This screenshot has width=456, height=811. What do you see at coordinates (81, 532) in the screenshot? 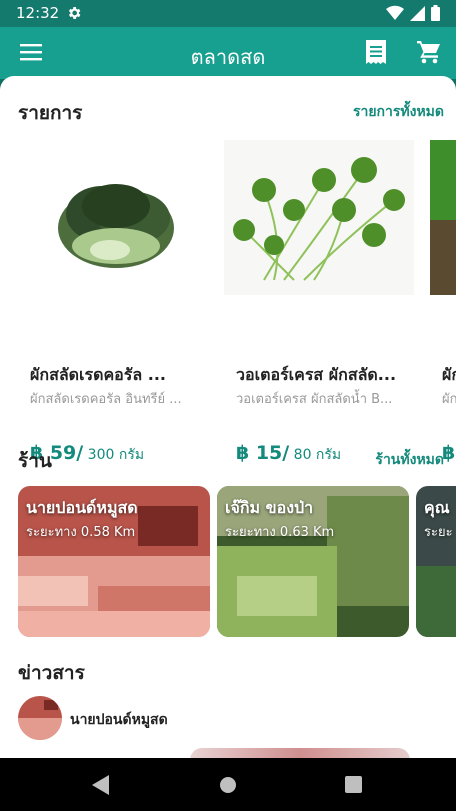
I see `shop-distance: ระยะทาง 0.58 Km` at bounding box center [81, 532].